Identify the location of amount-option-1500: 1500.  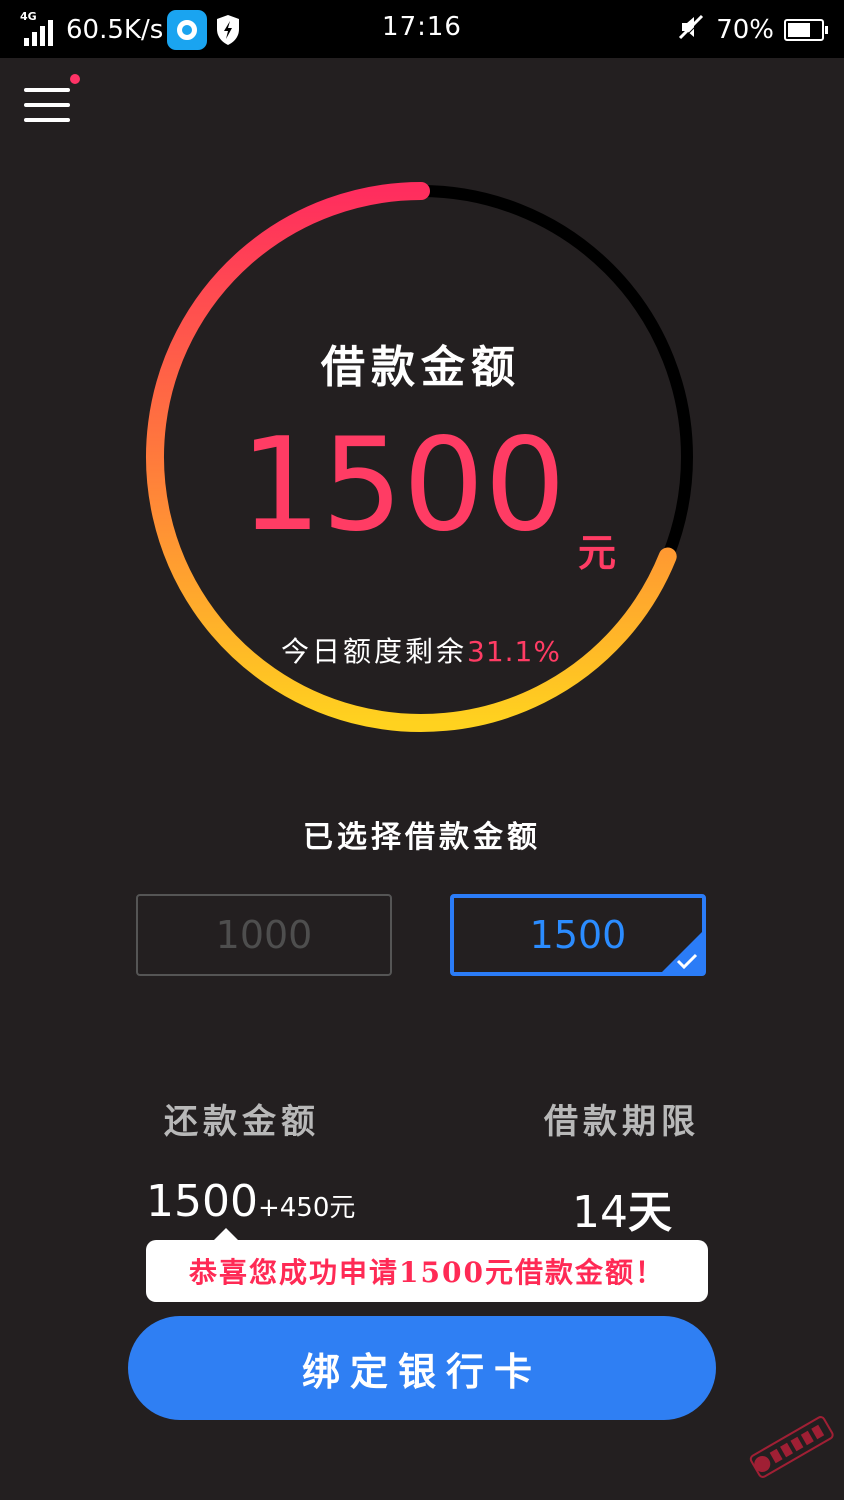
(578, 935).